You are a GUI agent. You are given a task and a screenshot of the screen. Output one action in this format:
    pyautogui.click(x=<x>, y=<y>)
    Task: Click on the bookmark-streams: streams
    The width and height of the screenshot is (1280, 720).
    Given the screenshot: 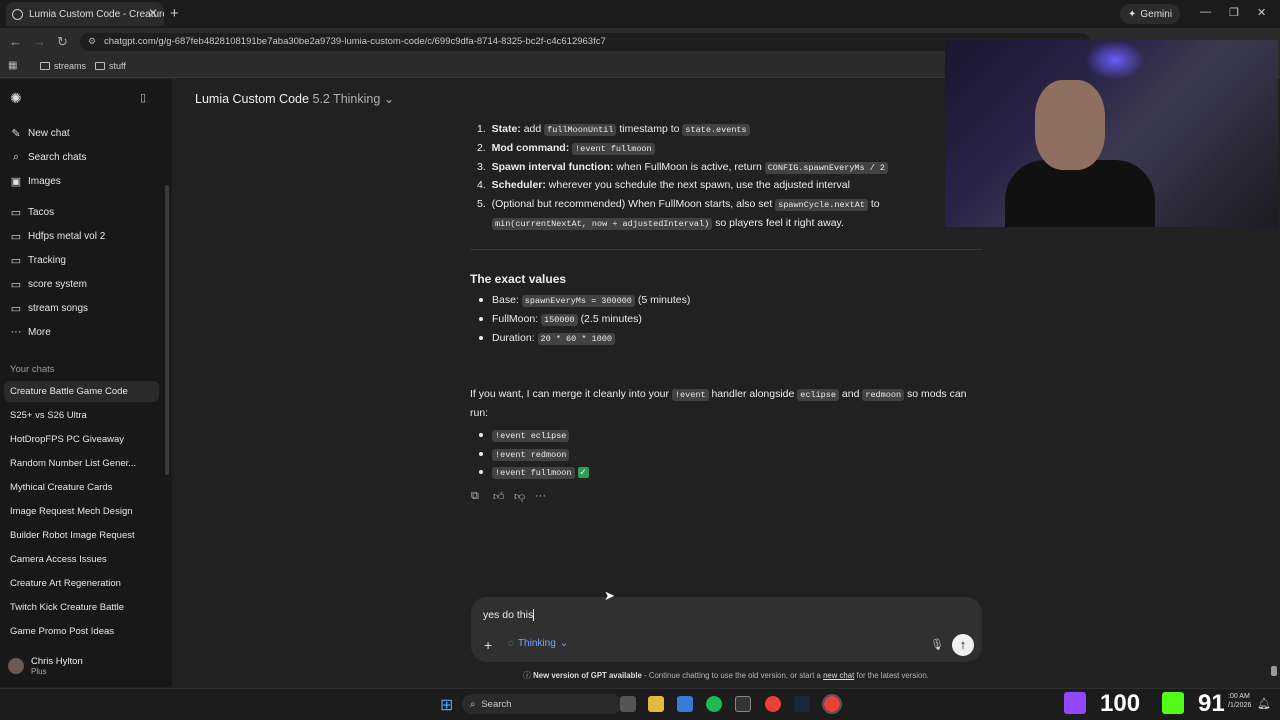 What is the action you would take?
    pyautogui.click(x=63, y=66)
    